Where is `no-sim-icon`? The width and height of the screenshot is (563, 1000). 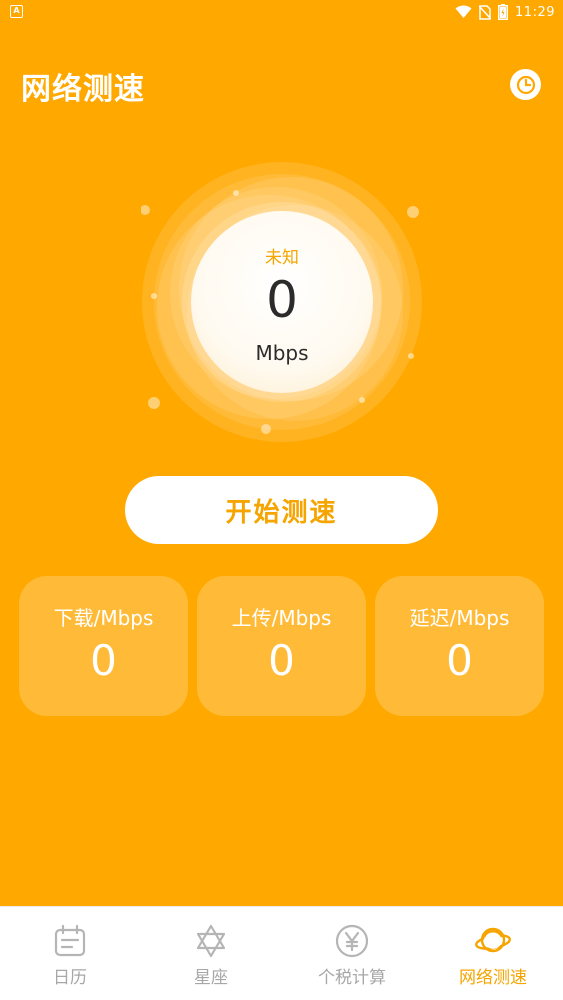
no-sim-icon is located at coordinates (485, 12).